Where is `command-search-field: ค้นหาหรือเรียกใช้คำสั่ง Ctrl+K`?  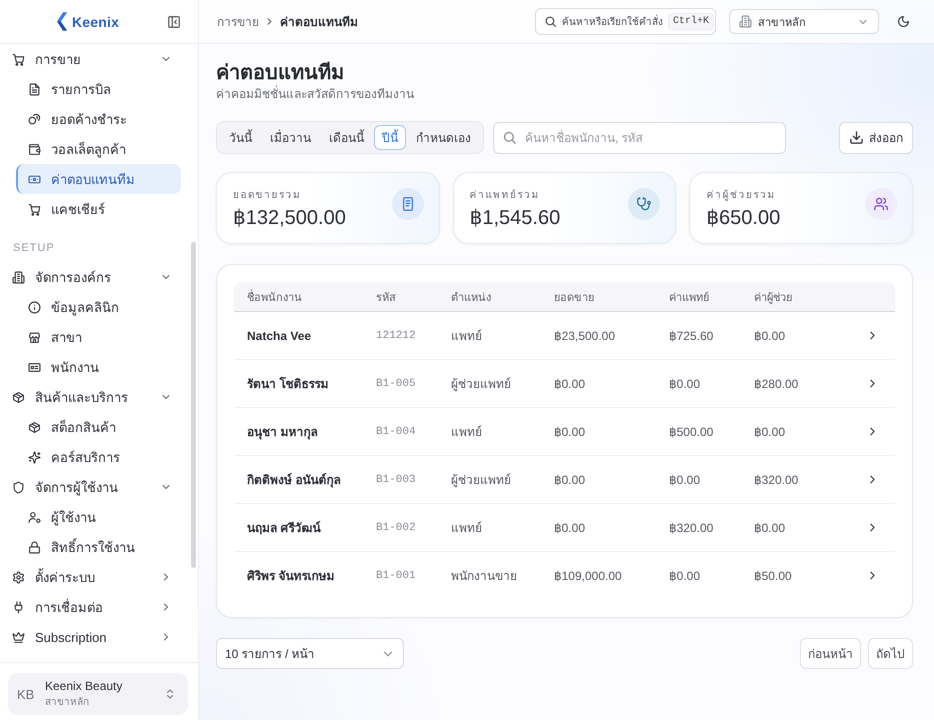
command-search-field: ค้นหาหรือเรียกใช้คำสั่ง Ctrl+K is located at coordinates (625, 21).